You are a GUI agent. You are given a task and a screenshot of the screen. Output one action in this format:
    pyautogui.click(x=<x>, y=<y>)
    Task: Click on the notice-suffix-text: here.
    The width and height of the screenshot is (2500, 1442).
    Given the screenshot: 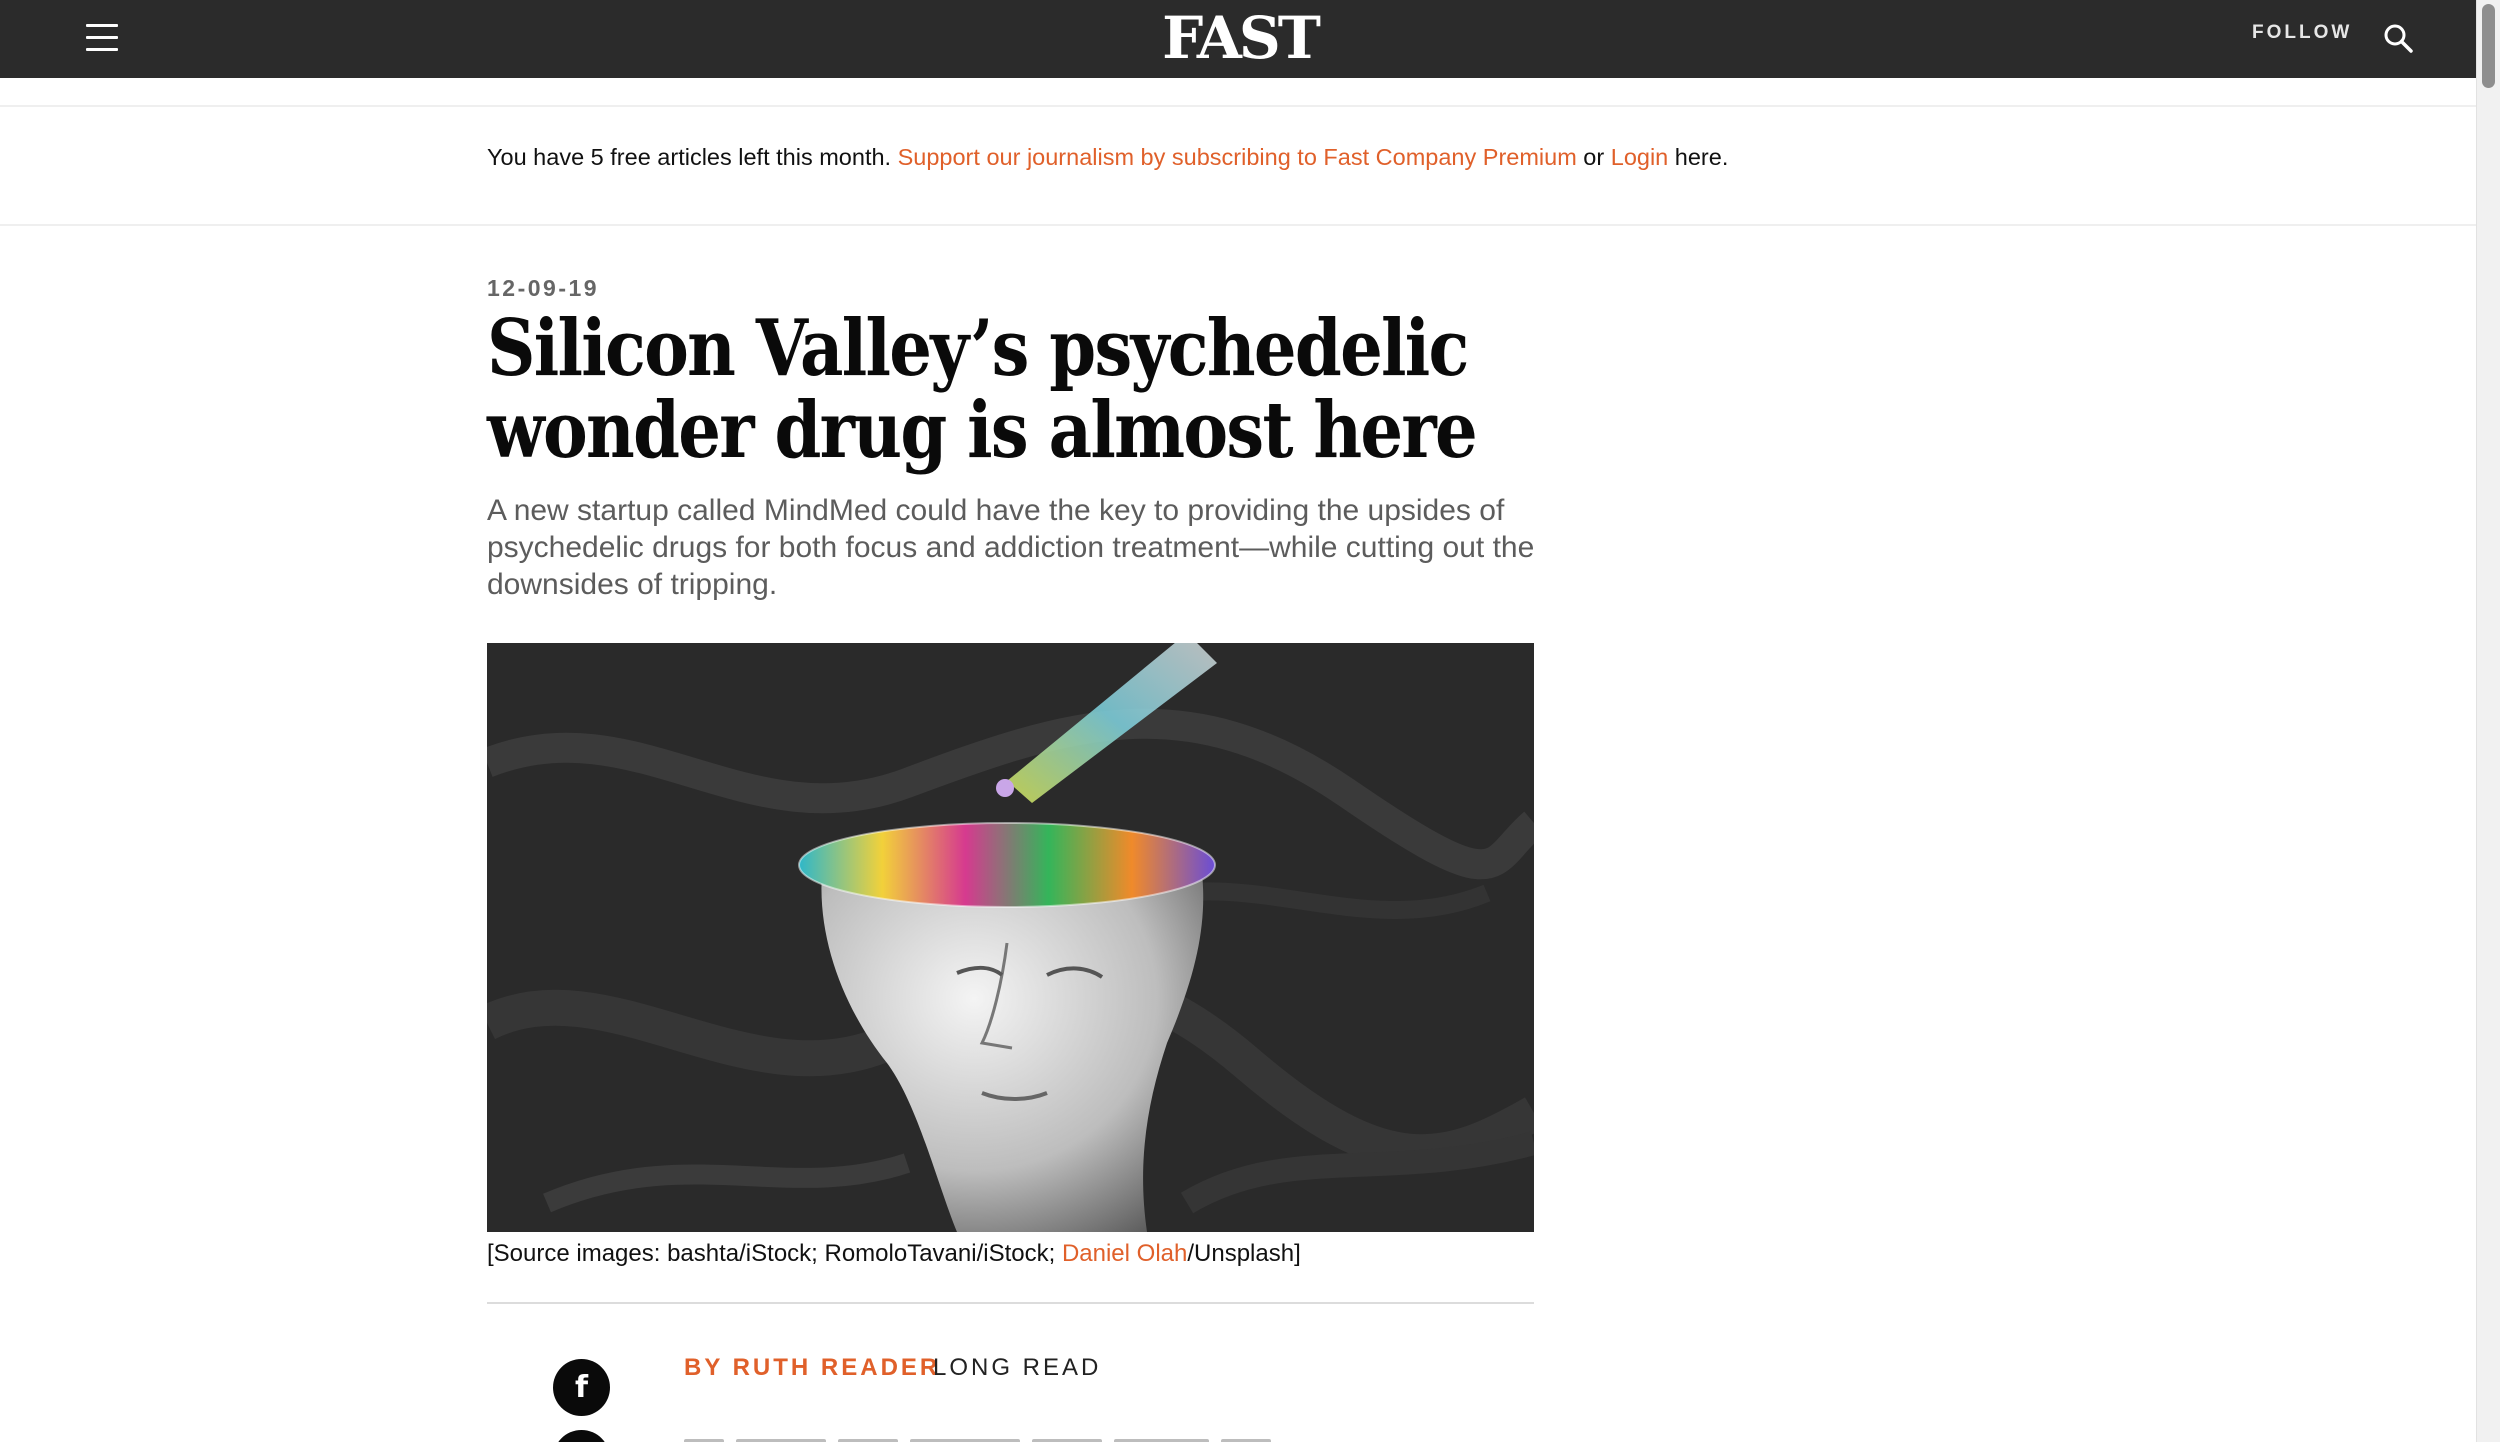 What is the action you would take?
    pyautogui.click(x=1698, y=157)
    